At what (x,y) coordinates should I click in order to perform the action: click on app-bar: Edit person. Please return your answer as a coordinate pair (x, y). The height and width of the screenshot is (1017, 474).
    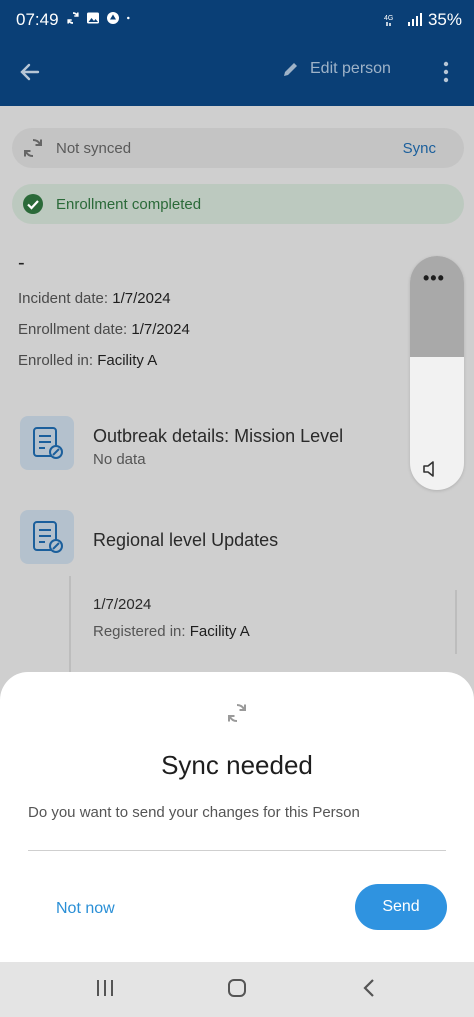
    Looking at the image, I should click on (237, 72).